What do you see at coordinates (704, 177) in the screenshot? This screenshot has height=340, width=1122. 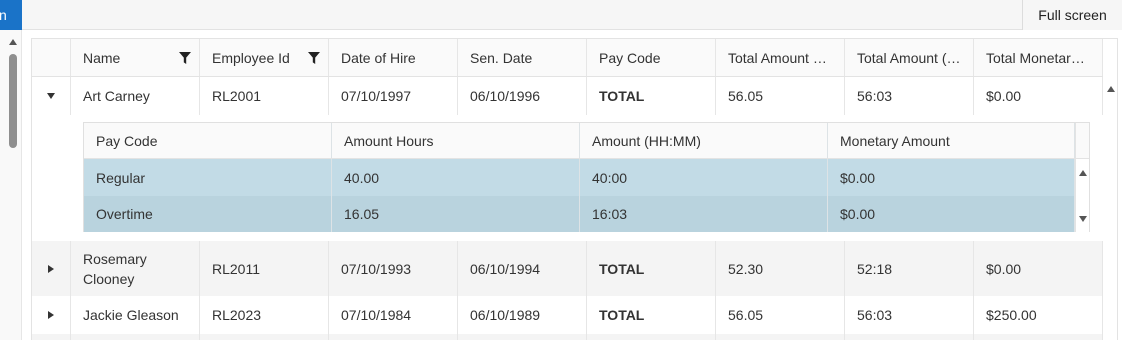 I see `detail-cell-amount-hhmm: 40:00` at bounding box center [704, 177].